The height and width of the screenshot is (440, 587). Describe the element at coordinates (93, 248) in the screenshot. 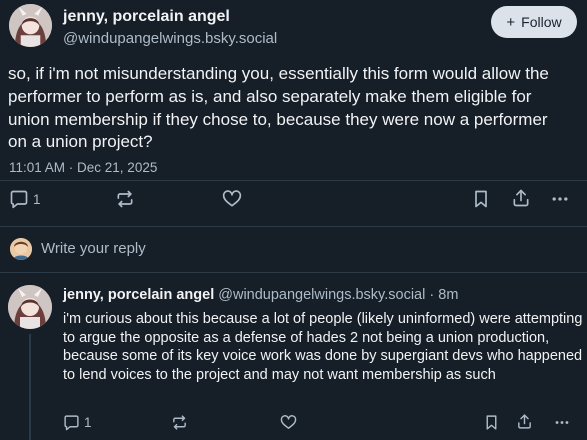

I see `write-reply-input: Write your reply` at that location.